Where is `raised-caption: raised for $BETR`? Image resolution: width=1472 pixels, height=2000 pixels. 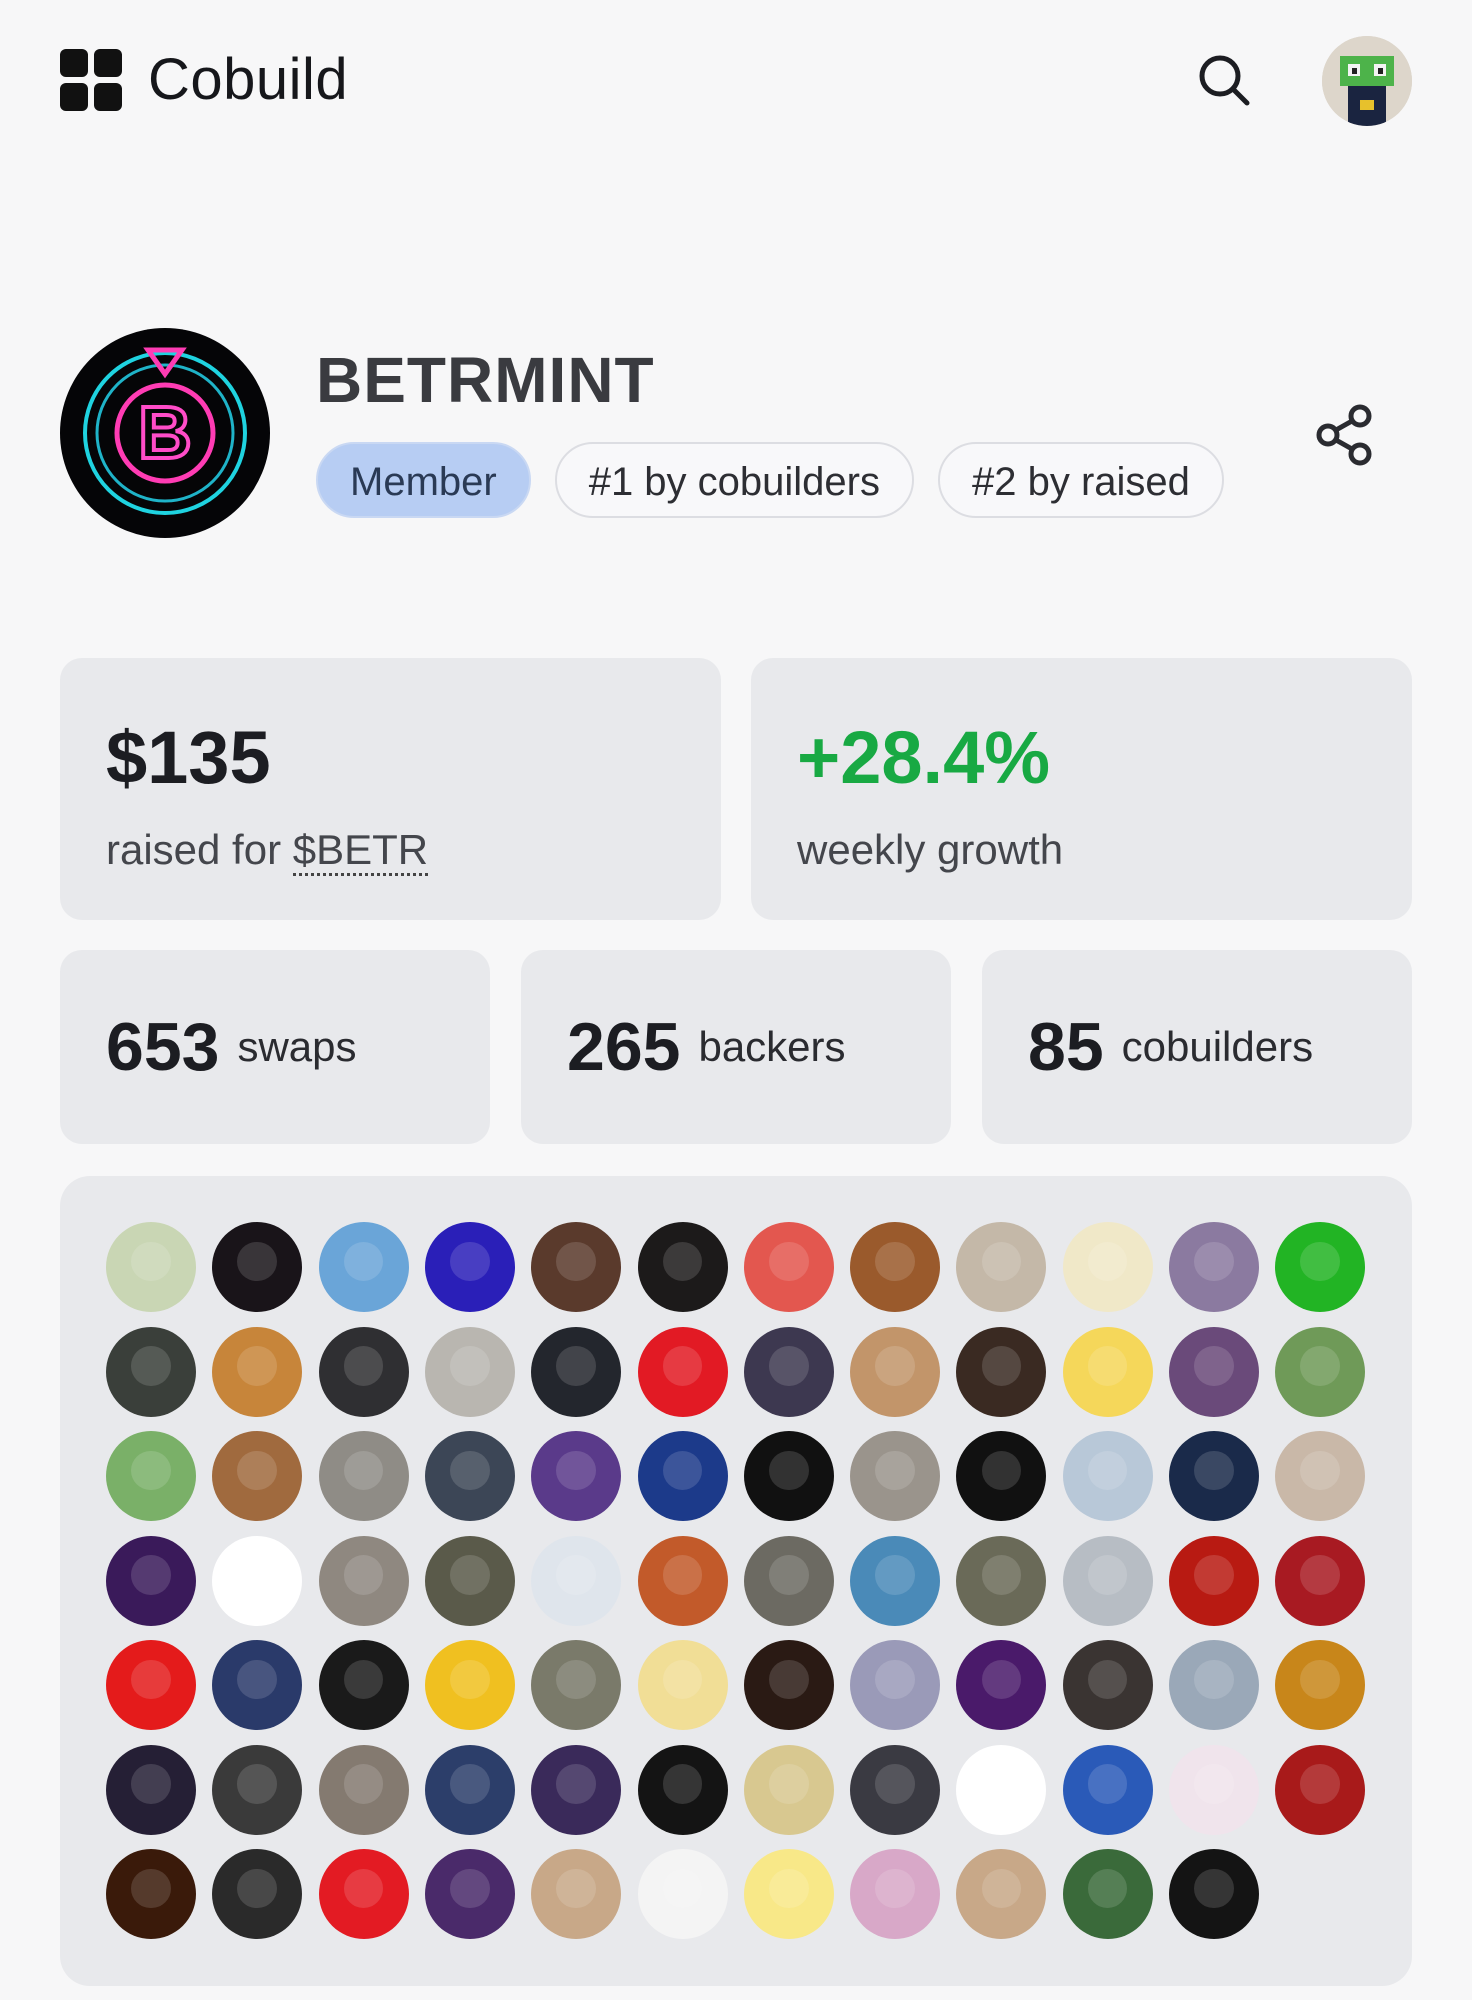
raised-caption: raised for $BETR is located at coordinates (267, 850).